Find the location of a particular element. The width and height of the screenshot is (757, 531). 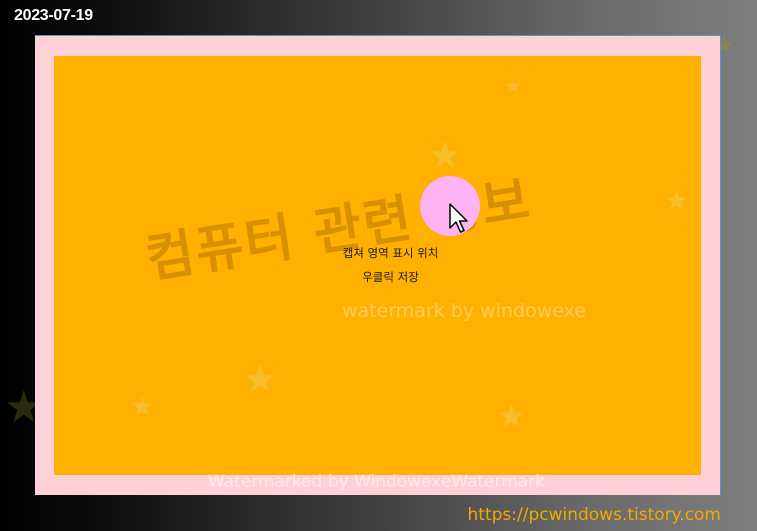

right-click-save-label: 우클릭 저장 is located at coordinates (390, 277).